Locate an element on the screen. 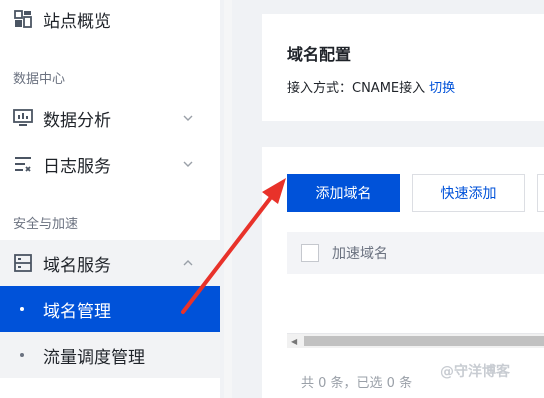 Image resolution: width=544 pixels, height=398 pixels. sidebar-item-data-analysis: 数据分析 is located at coordinates (110, 118).